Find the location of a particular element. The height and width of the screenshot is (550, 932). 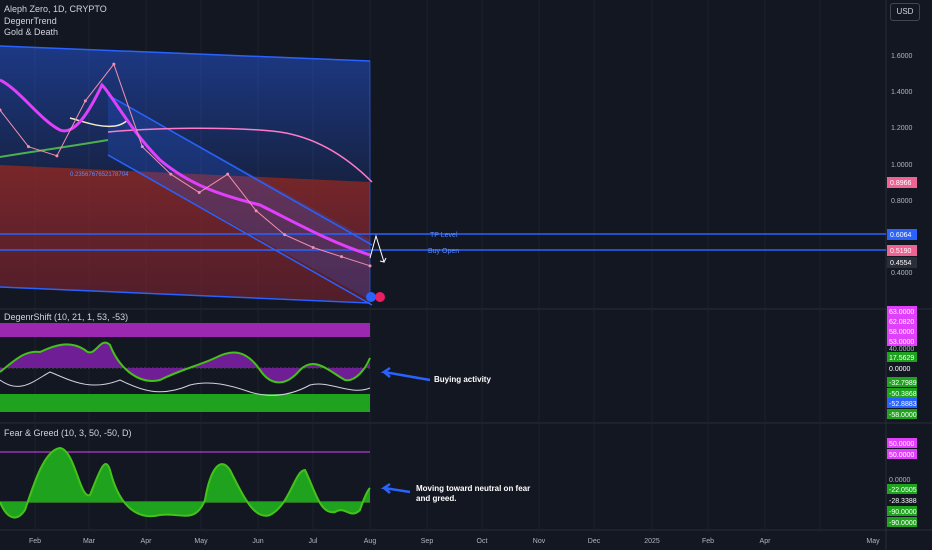

shift-fill is located at coordinates (185, 362).